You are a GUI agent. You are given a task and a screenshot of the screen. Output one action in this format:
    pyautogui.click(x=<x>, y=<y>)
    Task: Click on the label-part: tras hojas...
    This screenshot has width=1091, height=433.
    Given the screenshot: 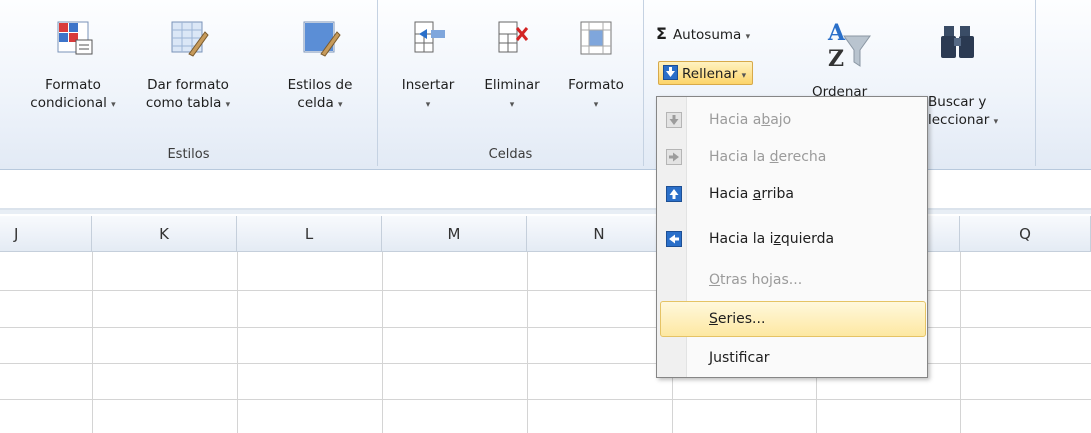 What is the action you would take?
    pyautogui.click(x=761, y=280)
    